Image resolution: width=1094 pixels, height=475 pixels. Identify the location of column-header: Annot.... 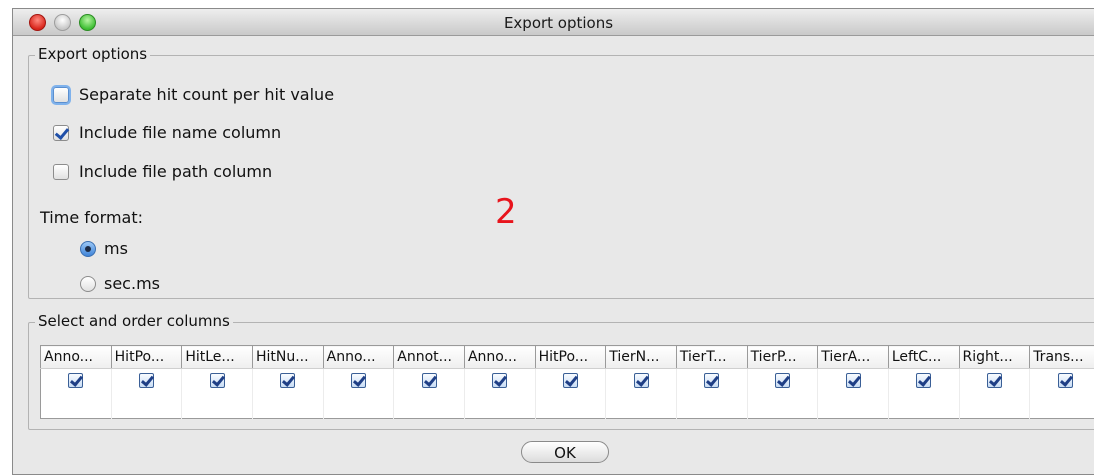
(429, 357).